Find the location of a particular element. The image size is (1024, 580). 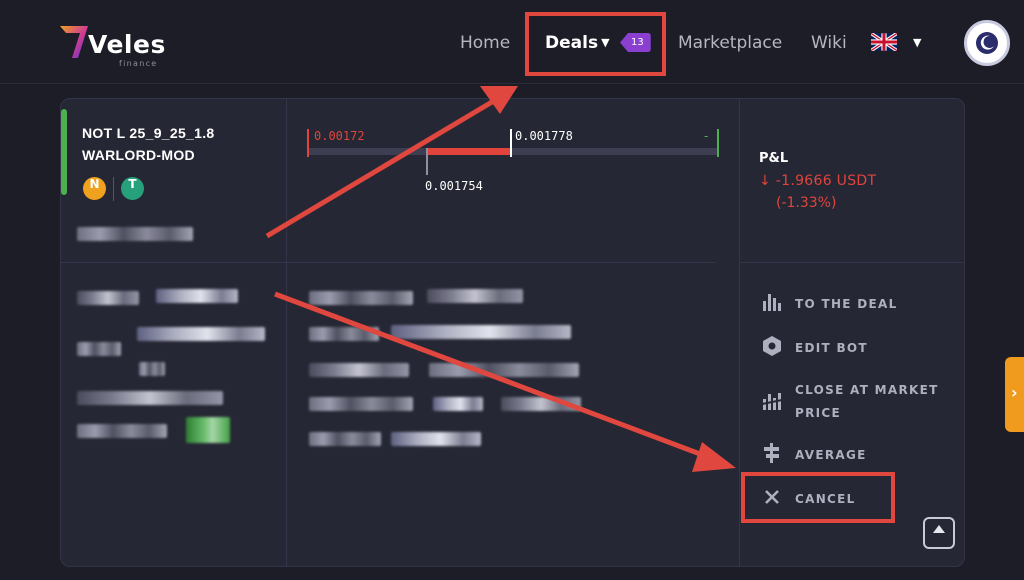

current-price-label: 0.001778 is located at coordinates (544, 136).